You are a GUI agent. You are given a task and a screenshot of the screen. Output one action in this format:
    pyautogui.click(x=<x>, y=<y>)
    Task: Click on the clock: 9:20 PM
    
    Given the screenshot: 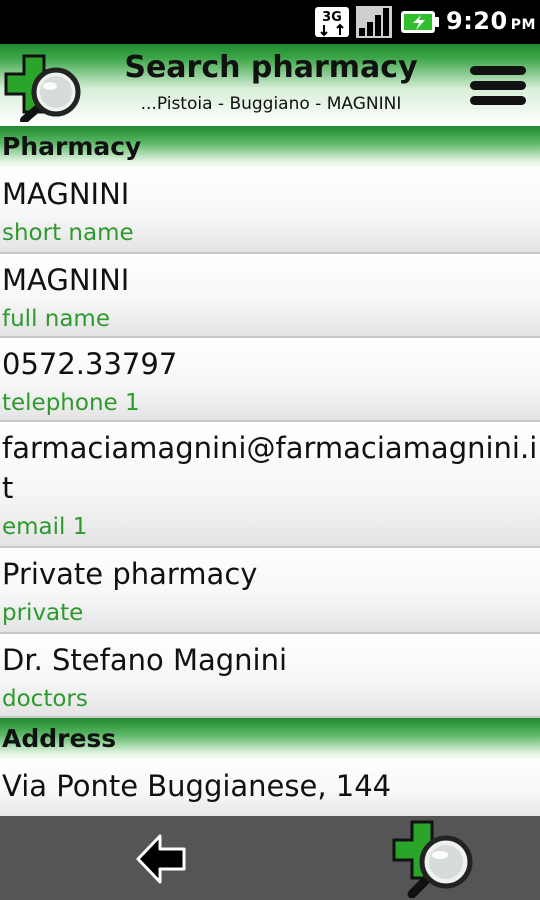 What is the action you would take?
    pyautogui.click(x=491, y=21)
    